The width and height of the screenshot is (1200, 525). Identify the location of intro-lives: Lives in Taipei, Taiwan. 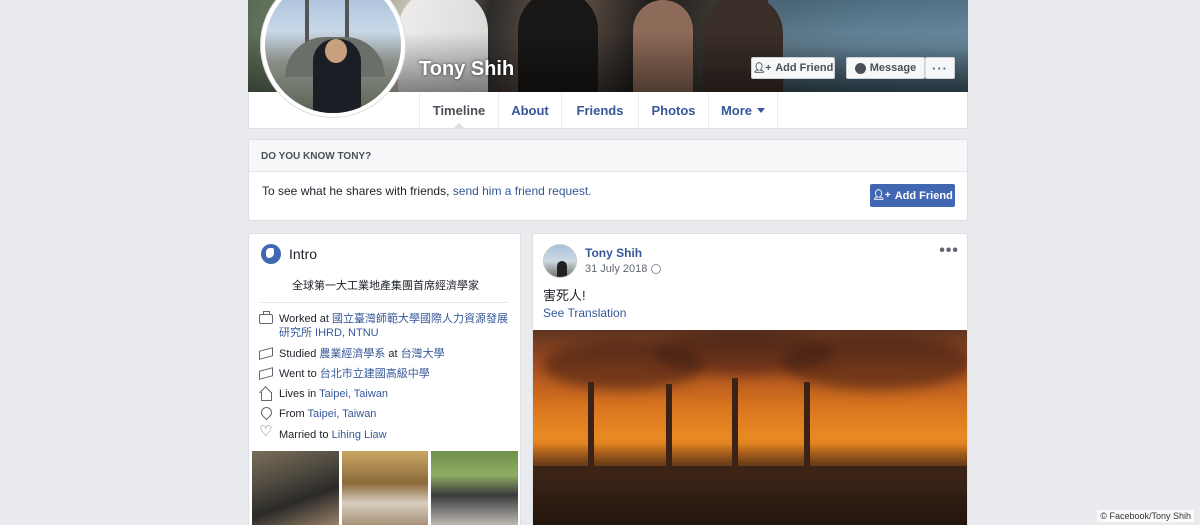
(384, 394).